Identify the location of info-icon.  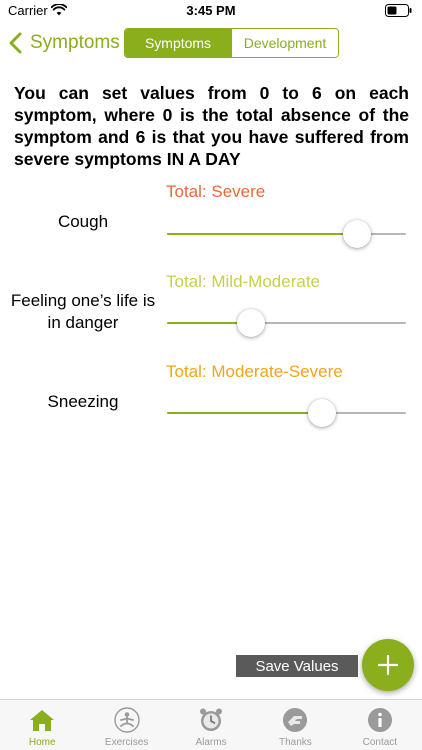
(379, 720).